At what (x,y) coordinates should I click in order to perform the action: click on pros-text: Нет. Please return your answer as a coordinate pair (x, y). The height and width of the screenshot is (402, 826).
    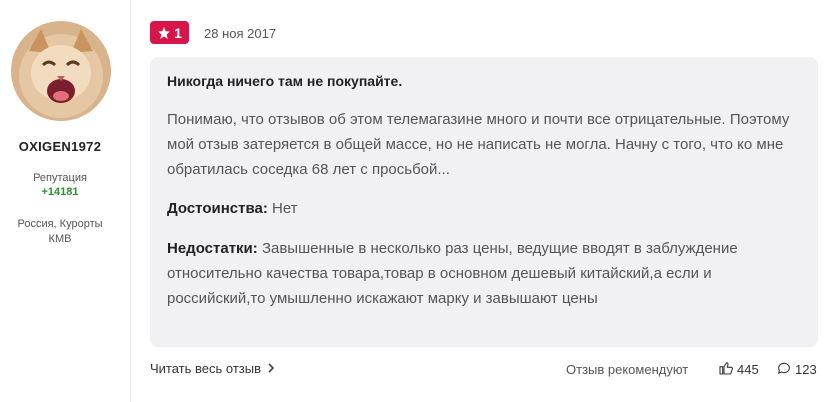
    Looking at the image, I should click on (285, 208).